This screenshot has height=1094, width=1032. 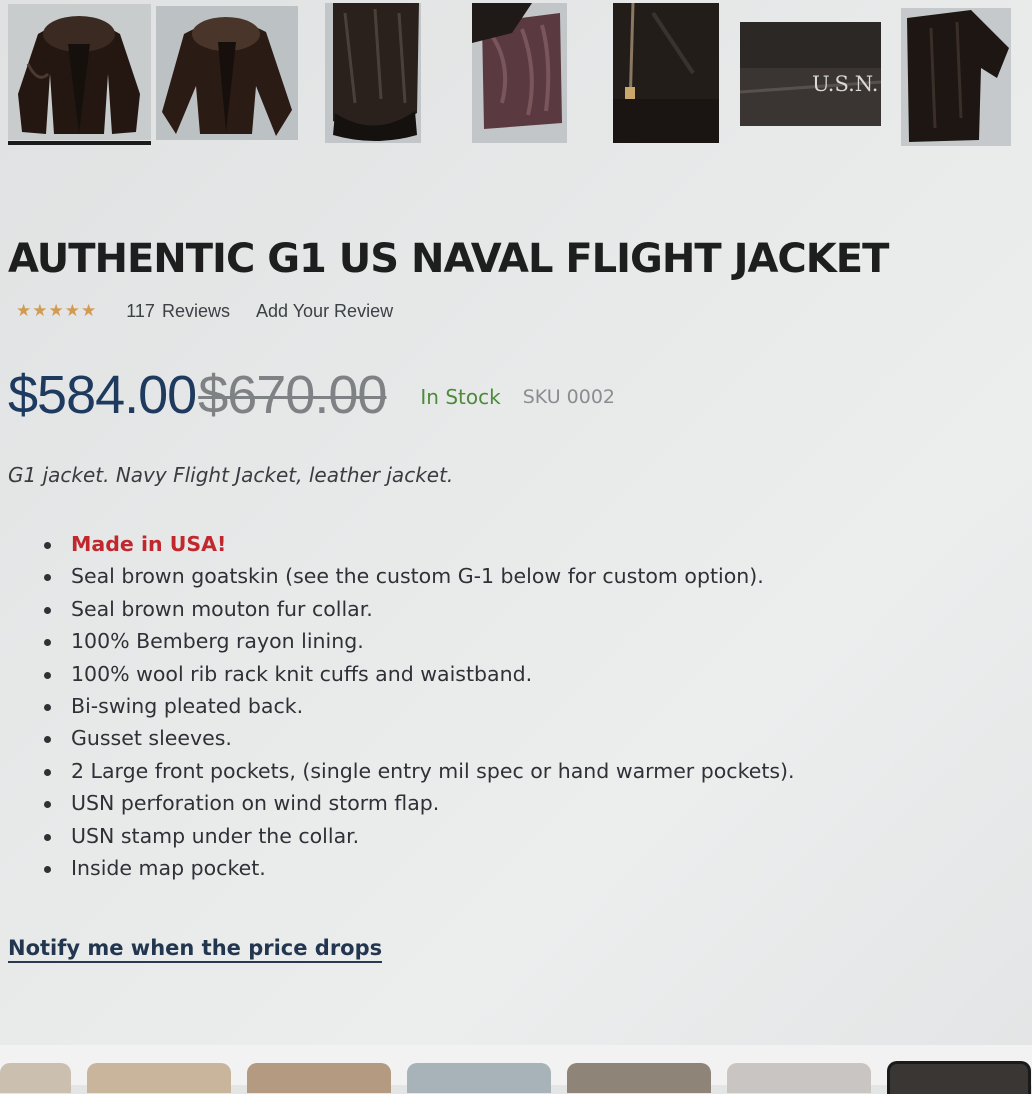 I want to click on thumbnail-zipper-detail, so click(x=666, y=73).